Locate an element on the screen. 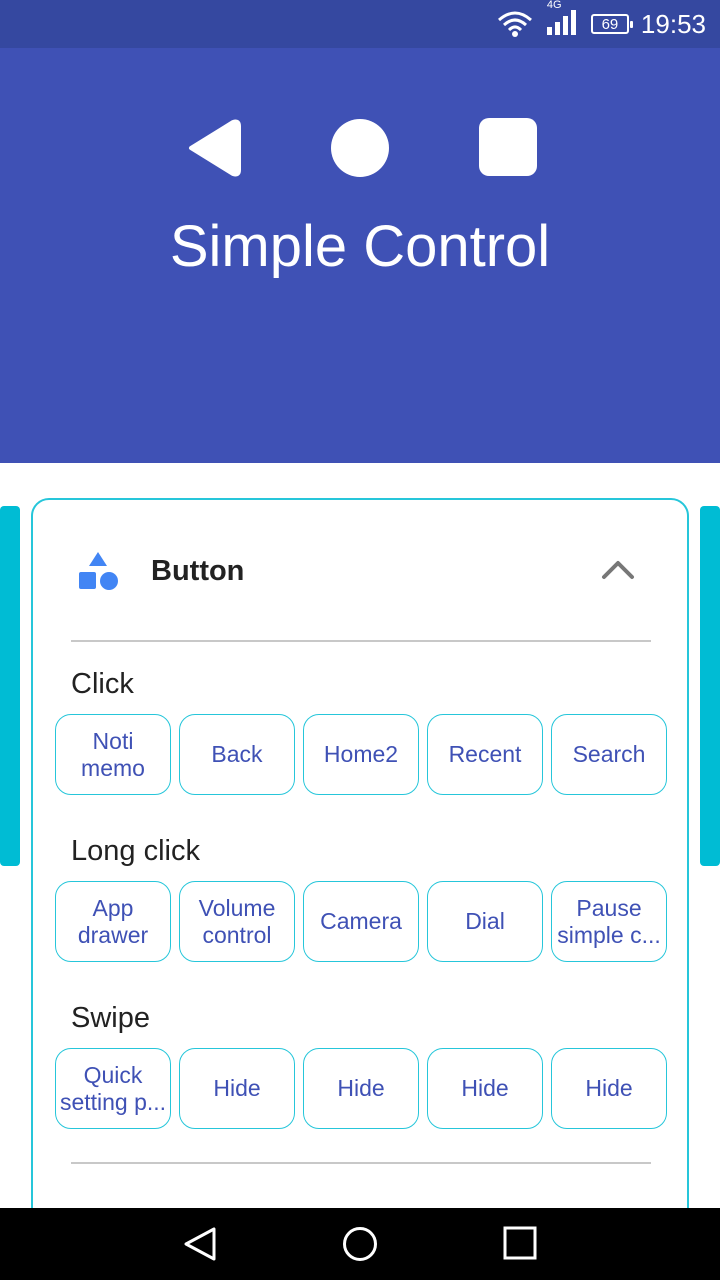 The height and width of the screenshot is (1280, 720). click-buttons-row: Noti memo Back Home2 Recent Search is located at coordinates (361, 754).